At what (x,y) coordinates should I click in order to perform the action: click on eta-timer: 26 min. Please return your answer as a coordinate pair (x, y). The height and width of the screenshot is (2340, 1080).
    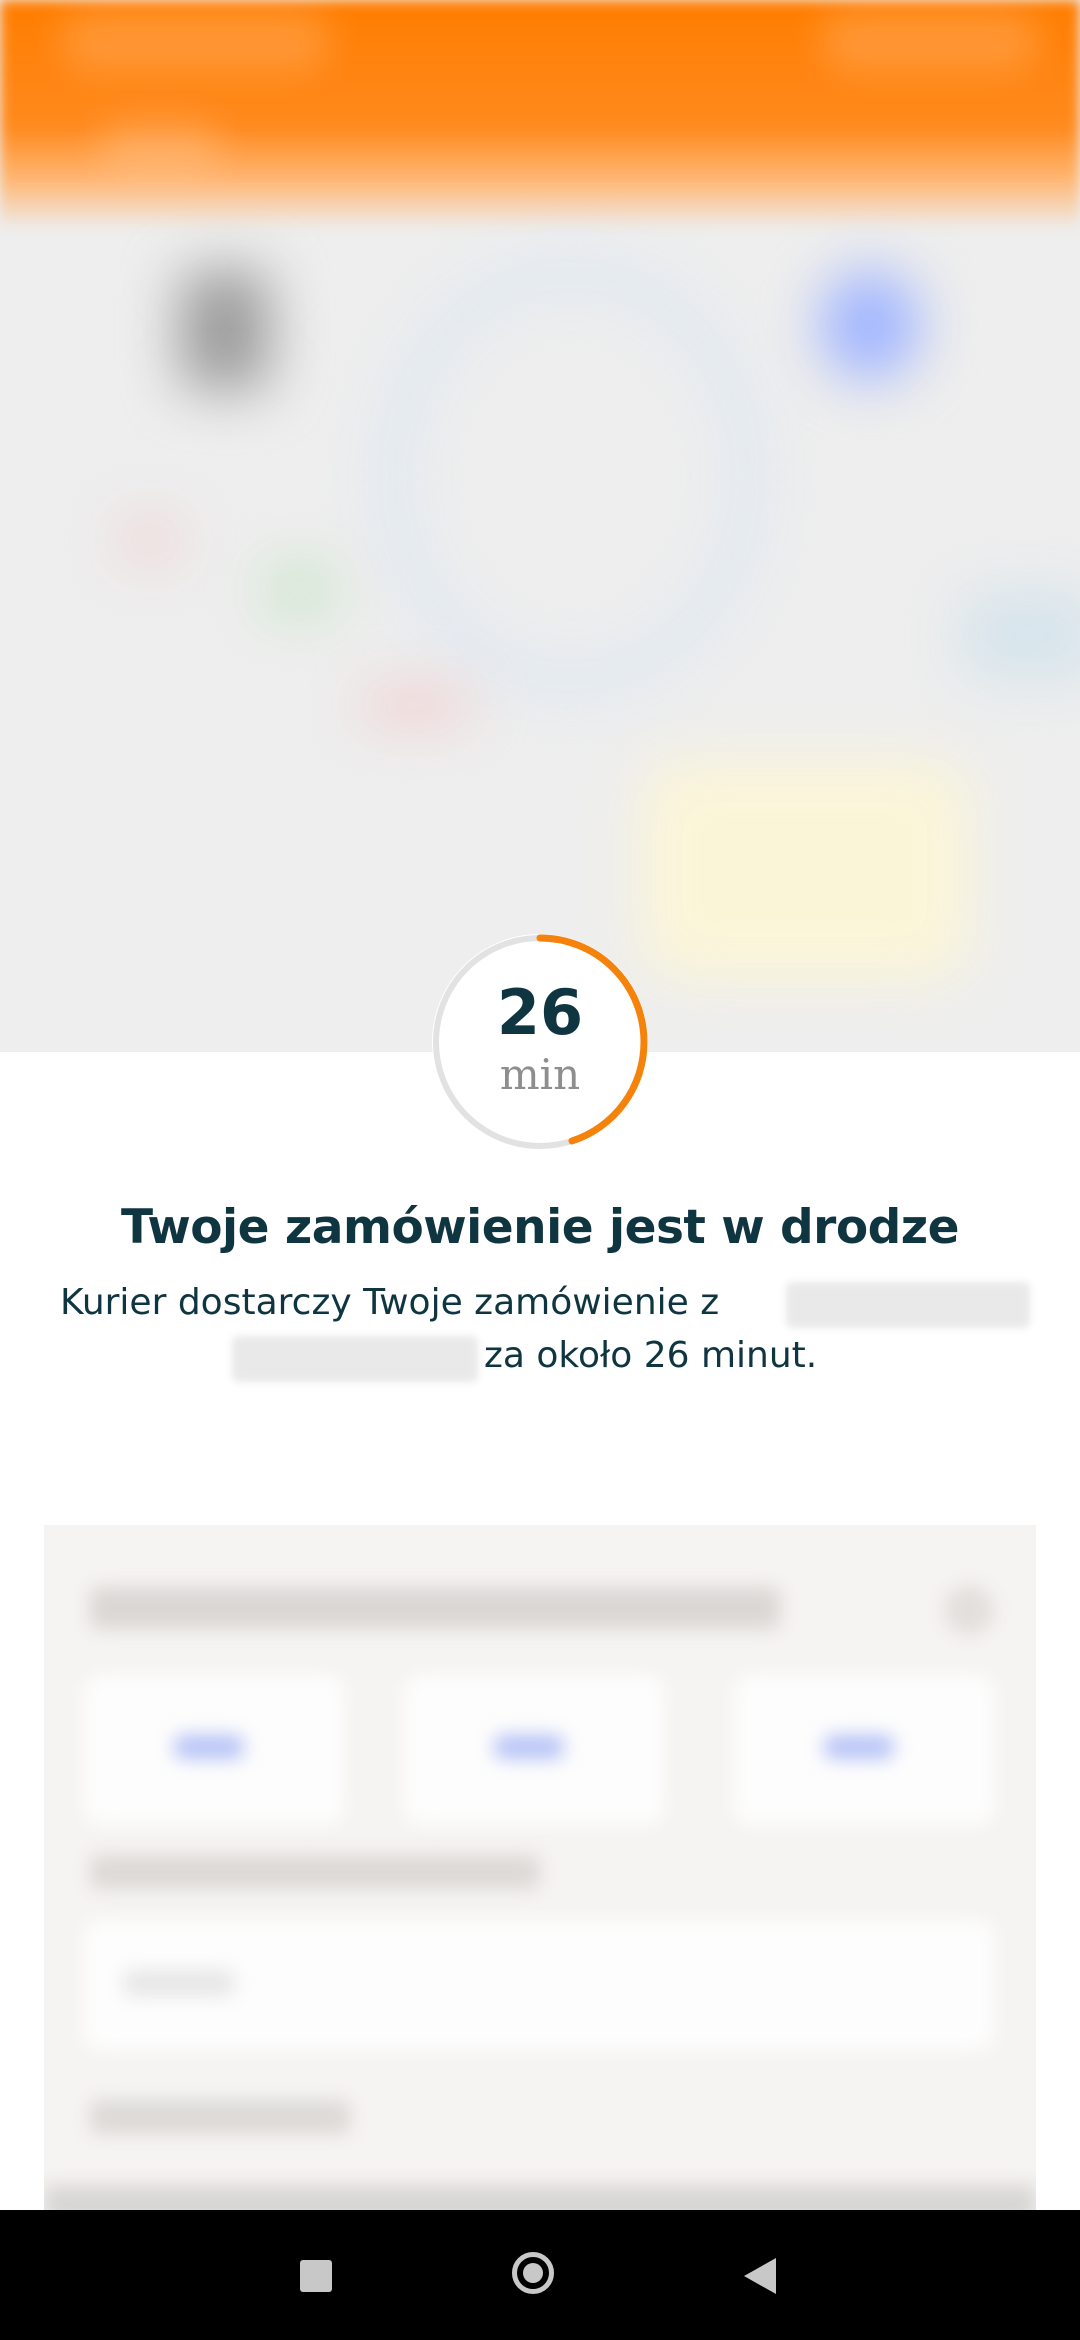
    Looking at the image, I should click on (540, 1042).